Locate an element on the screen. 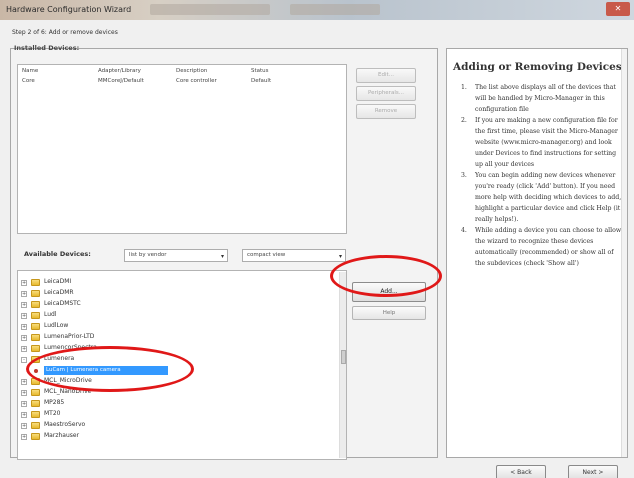 Image resolution: width=634 pixels, height=478 pixels. back-button: < Back is located at coordinates (521, 471).